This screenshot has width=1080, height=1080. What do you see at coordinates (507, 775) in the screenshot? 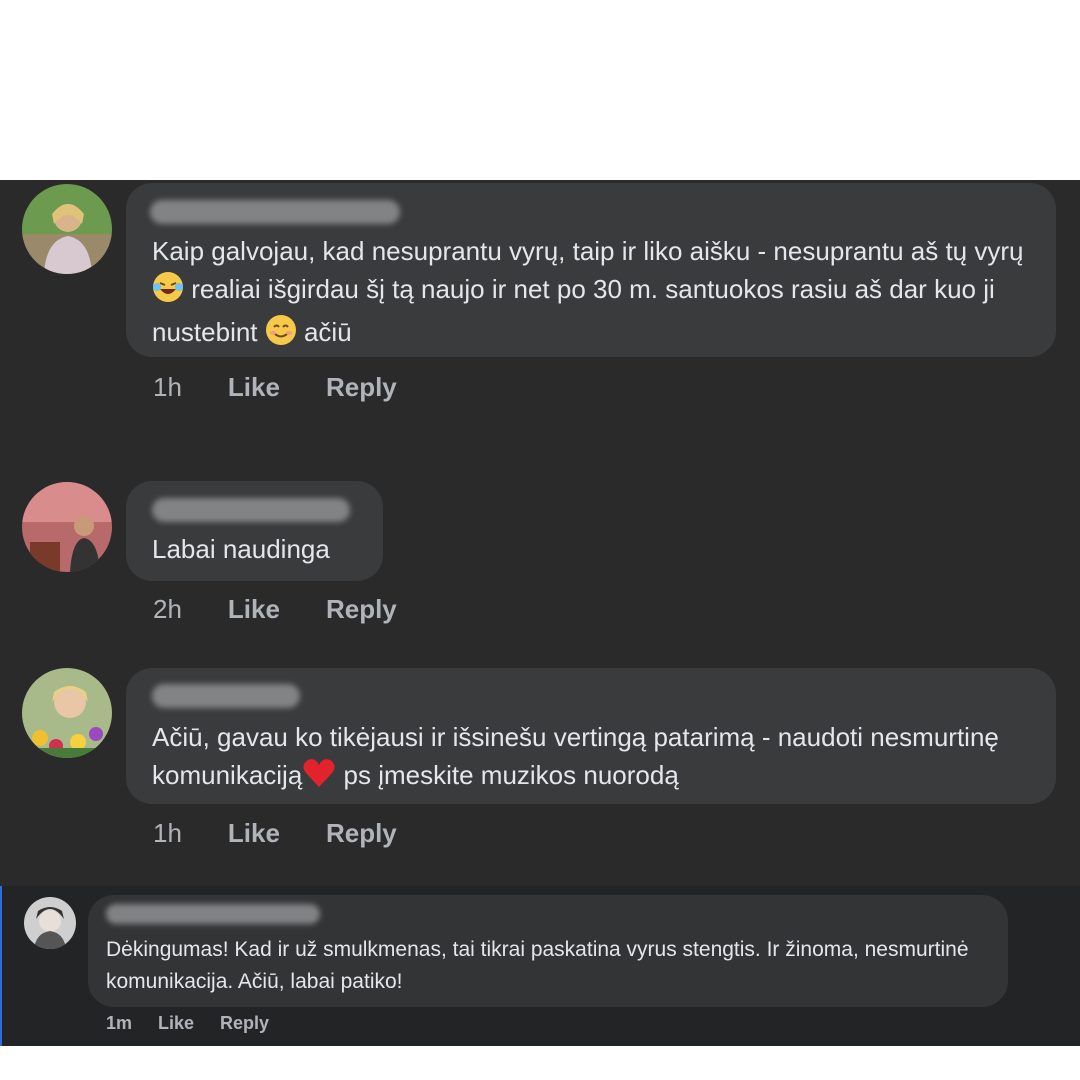
I see `comment-text-part: ps įmeskite muzikos nuorodą` at bounding box center [507, 775].